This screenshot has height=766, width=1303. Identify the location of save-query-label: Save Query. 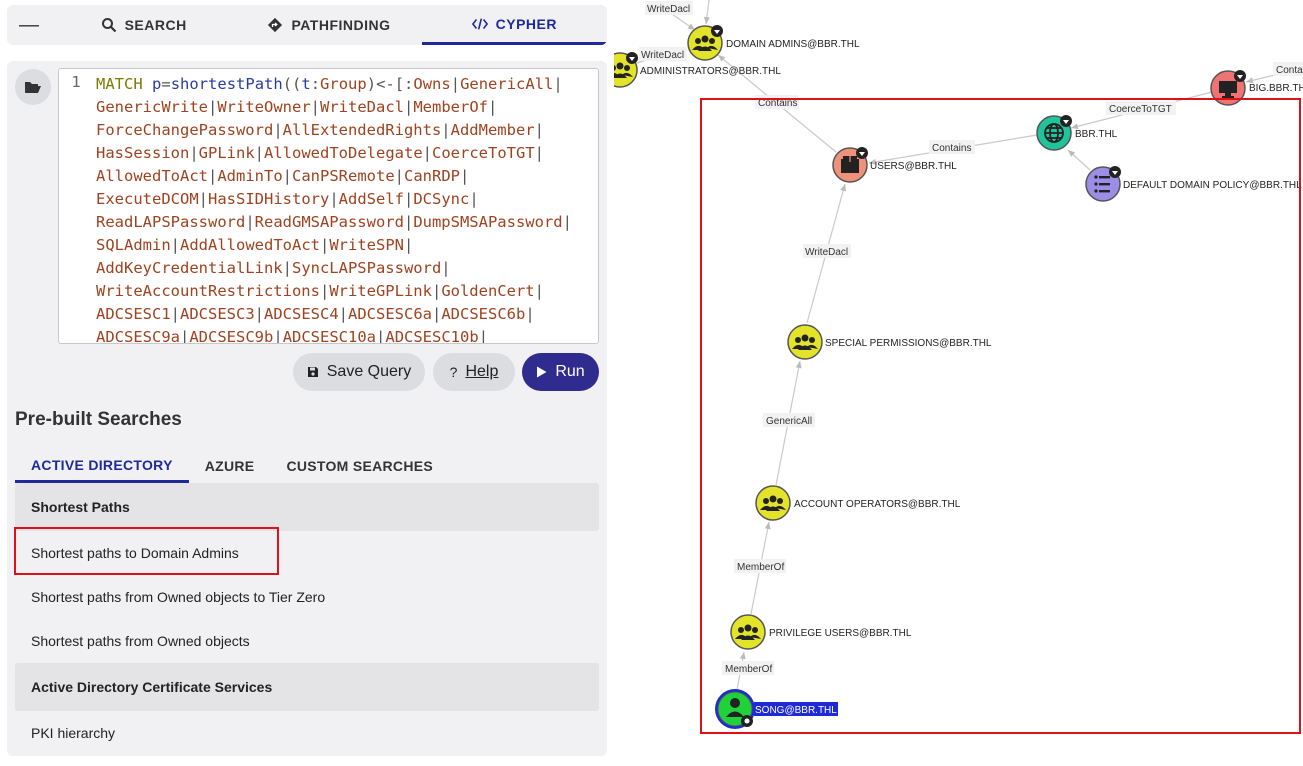
(369, 371).